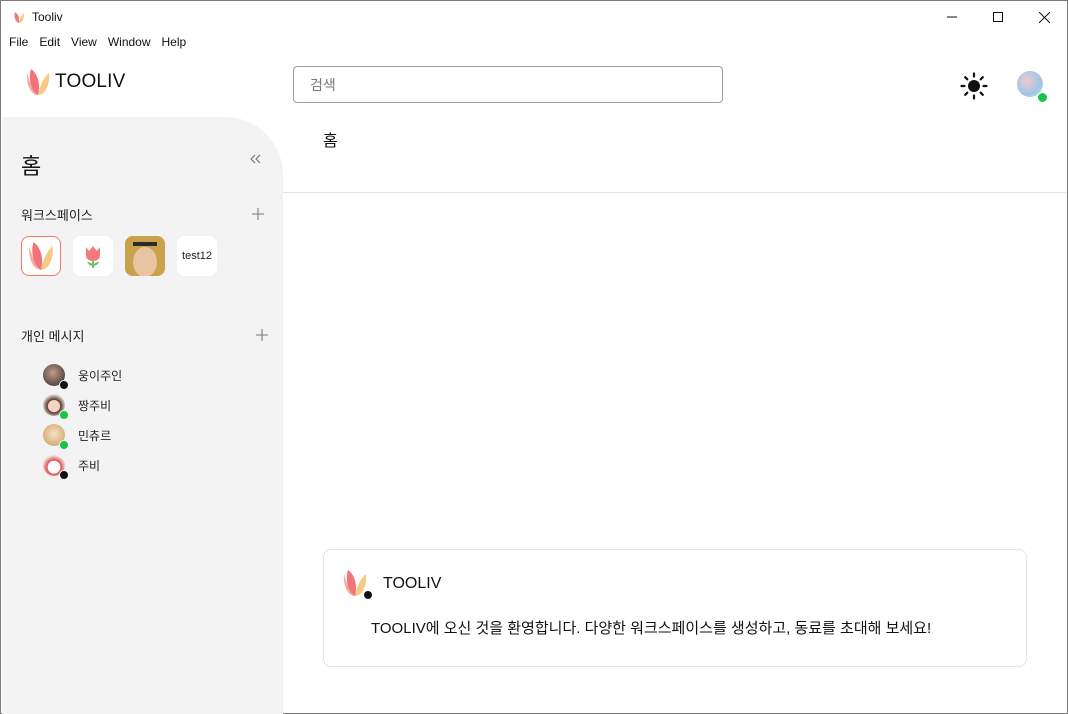  I want to click on sun-icon, so click(974, 86).